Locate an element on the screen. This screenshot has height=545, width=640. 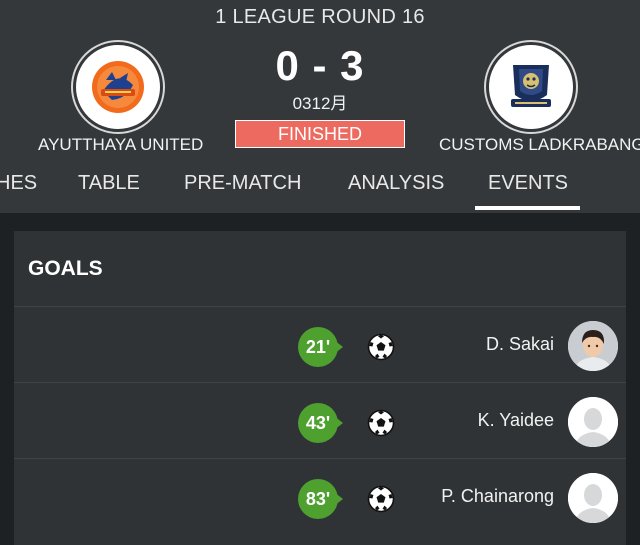
player-photo-icon is located at coordinates (593, 346).